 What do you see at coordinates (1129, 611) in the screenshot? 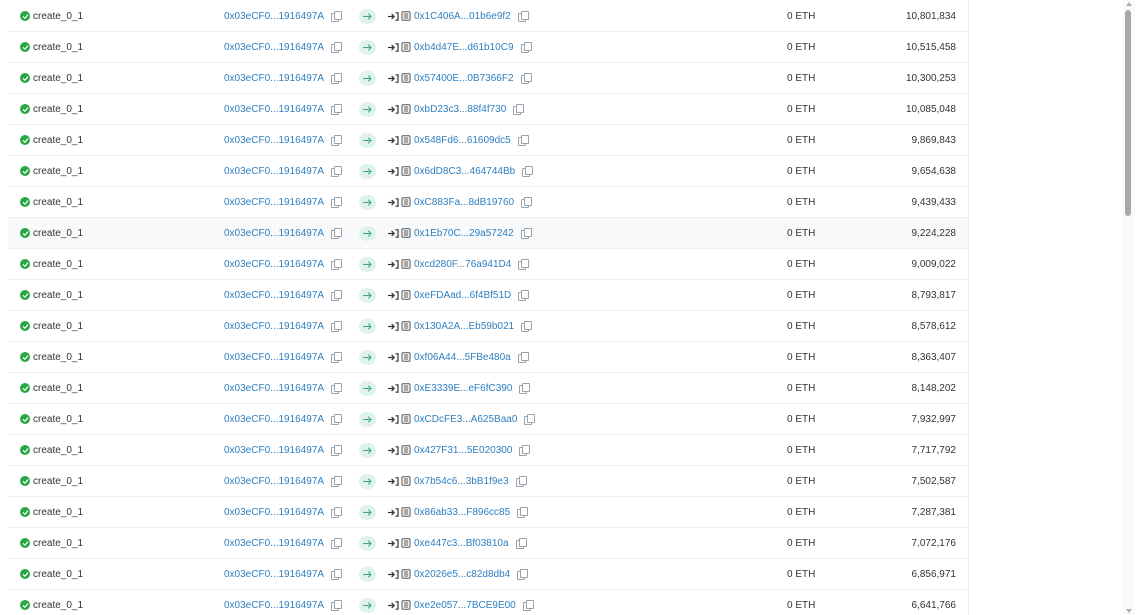
I see `scroll-down-icon` at bounding box center [1129, 611].